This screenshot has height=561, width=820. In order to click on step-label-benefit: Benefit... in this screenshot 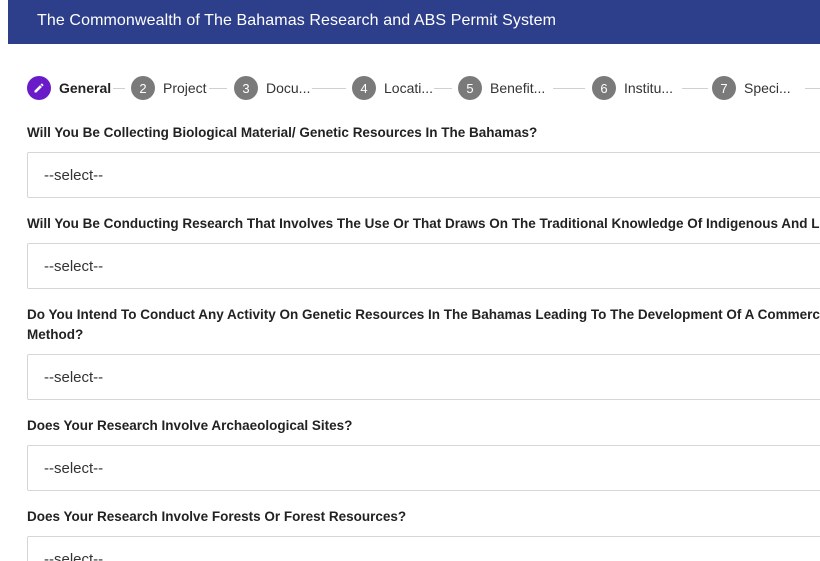, I will do `click(518, 88)`.